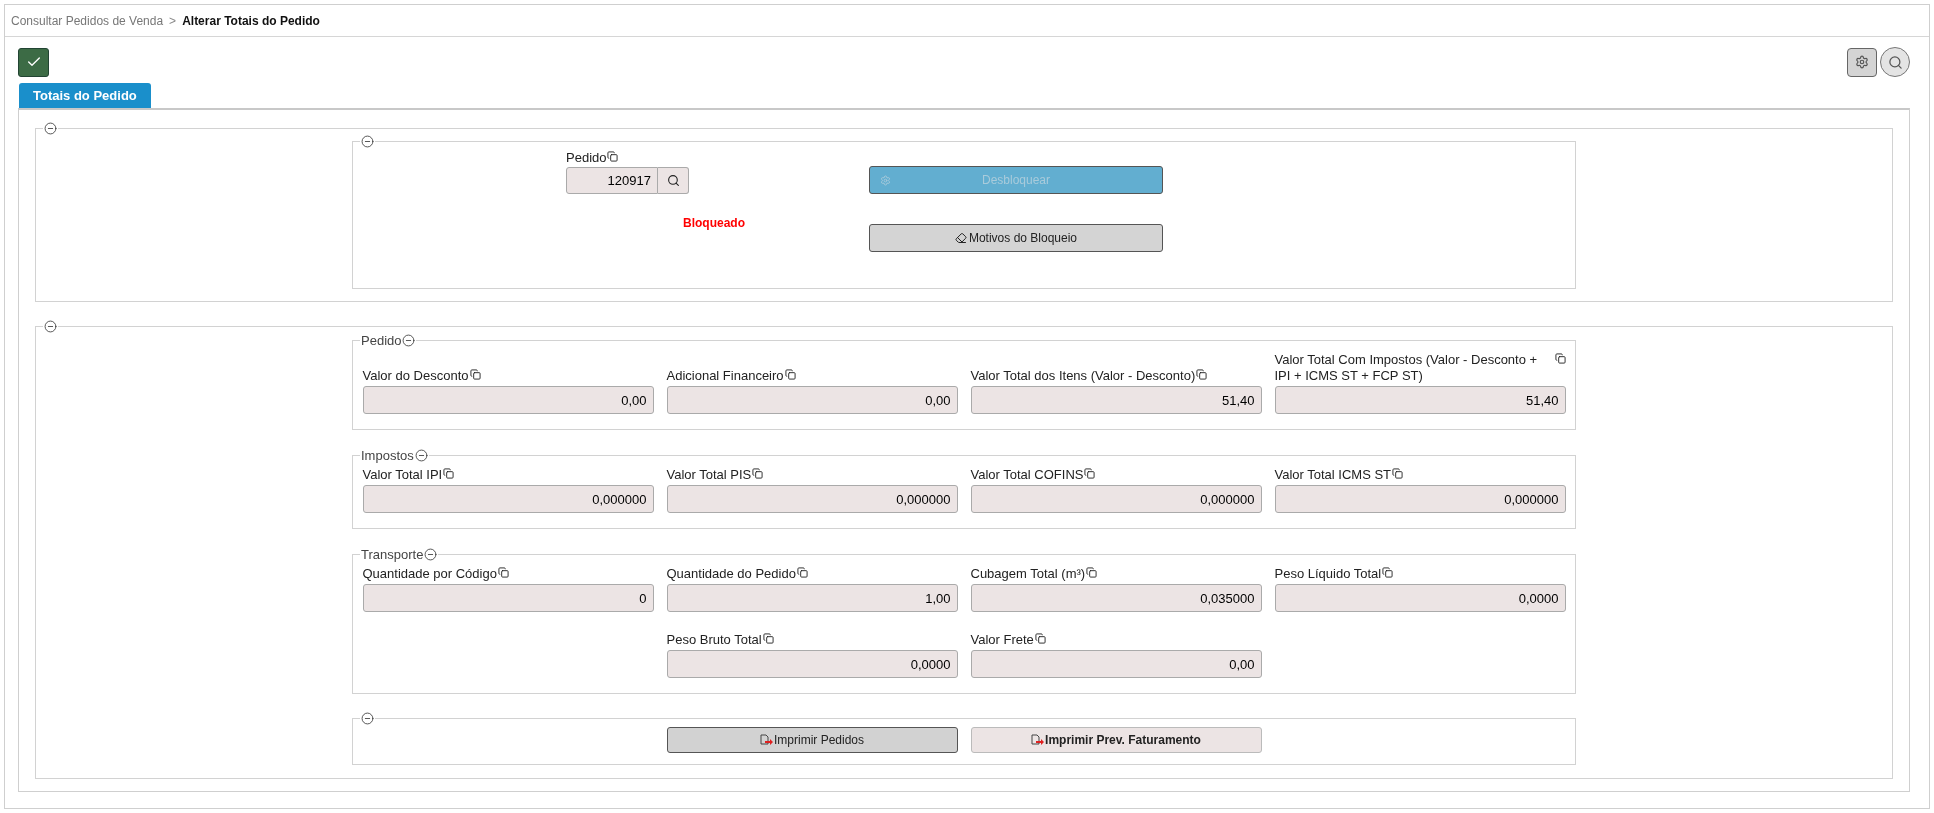 Image resolution: width=1934 pixels, height=813 pixels. Describe the element at coordinates (714, 223) in the screenshot. I see `status-text: Bloqueado` at that location.